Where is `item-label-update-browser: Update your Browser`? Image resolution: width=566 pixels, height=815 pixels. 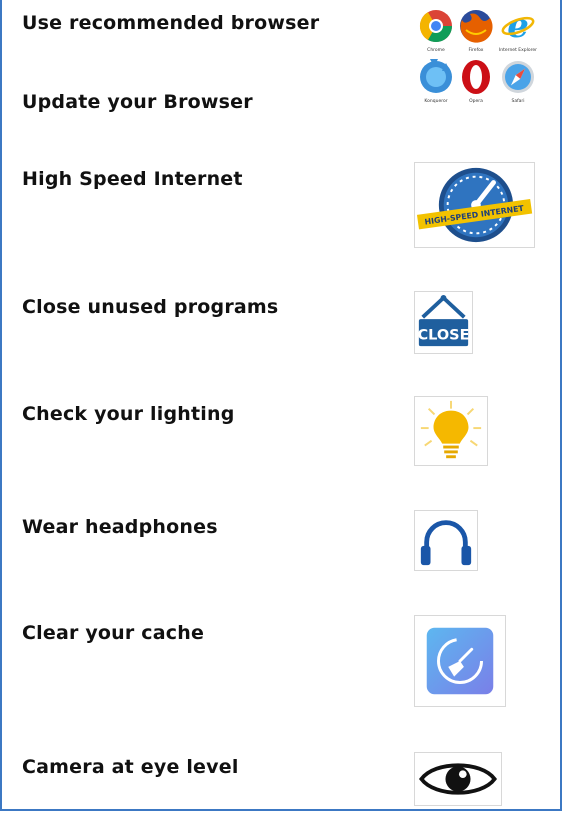 item-label-update-browser: Update your Browser is located at coordinates (137, 102).